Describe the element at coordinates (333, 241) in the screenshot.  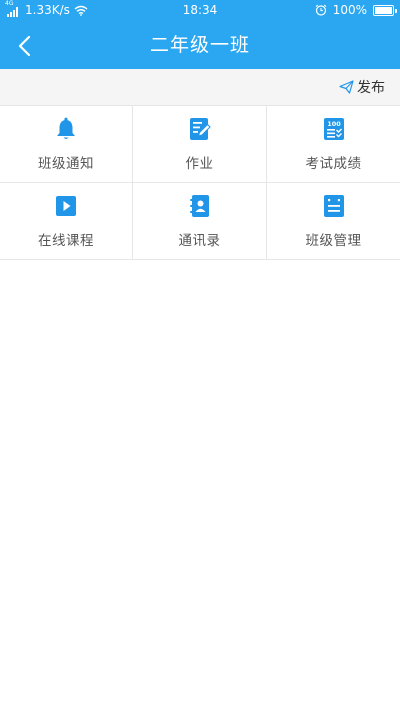
I see `grid-label: 班级管理` at that location.